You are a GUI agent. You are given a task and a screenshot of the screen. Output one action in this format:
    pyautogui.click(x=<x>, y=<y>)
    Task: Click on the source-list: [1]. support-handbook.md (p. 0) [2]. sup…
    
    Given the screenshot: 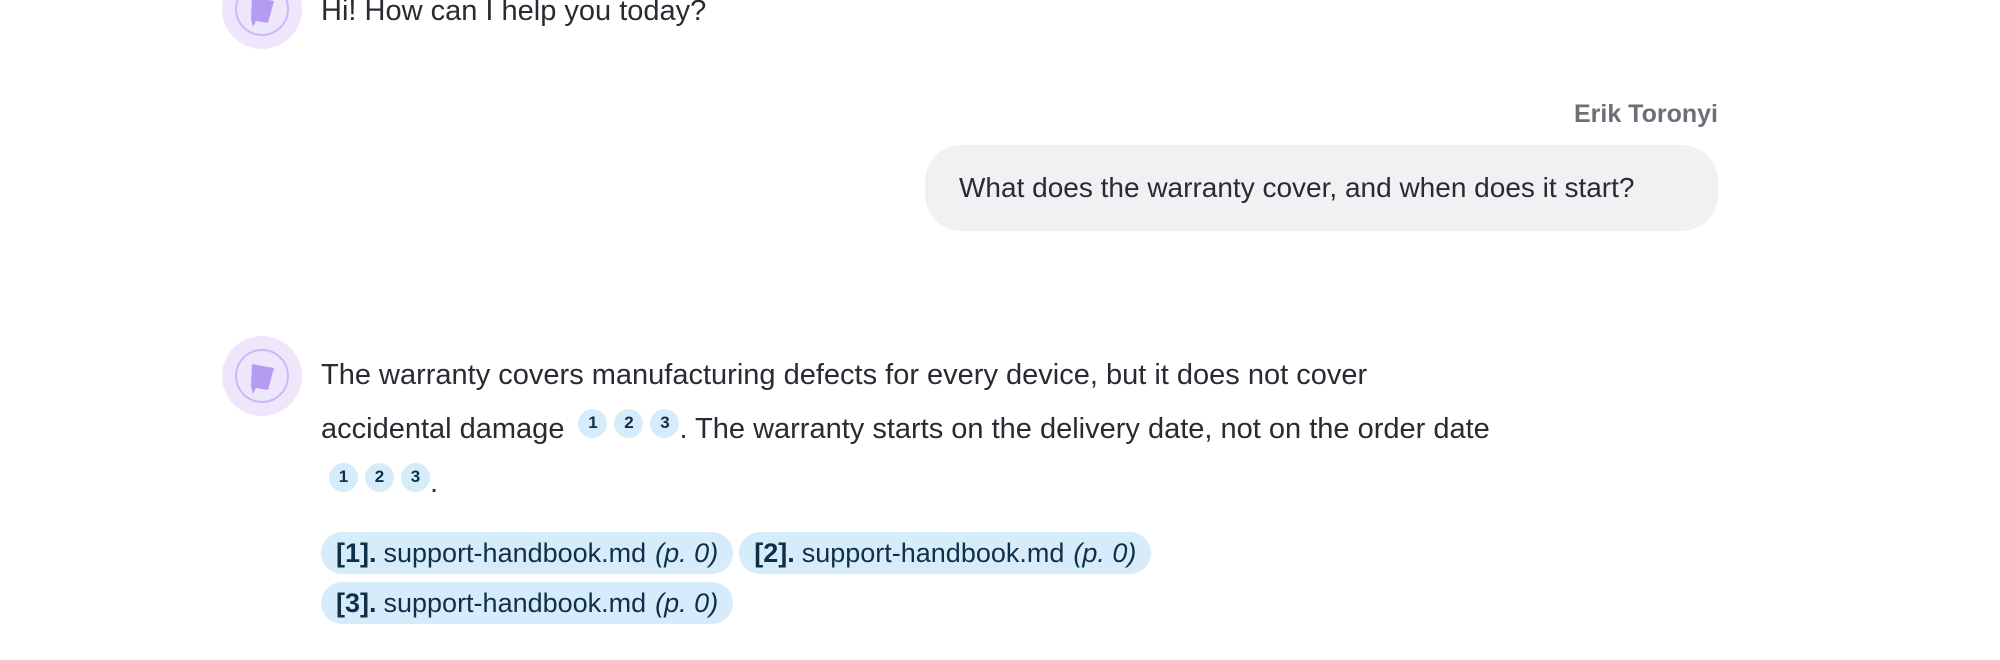 What is the action you would take?
    pyautogui.click(x=821, y=582)
    